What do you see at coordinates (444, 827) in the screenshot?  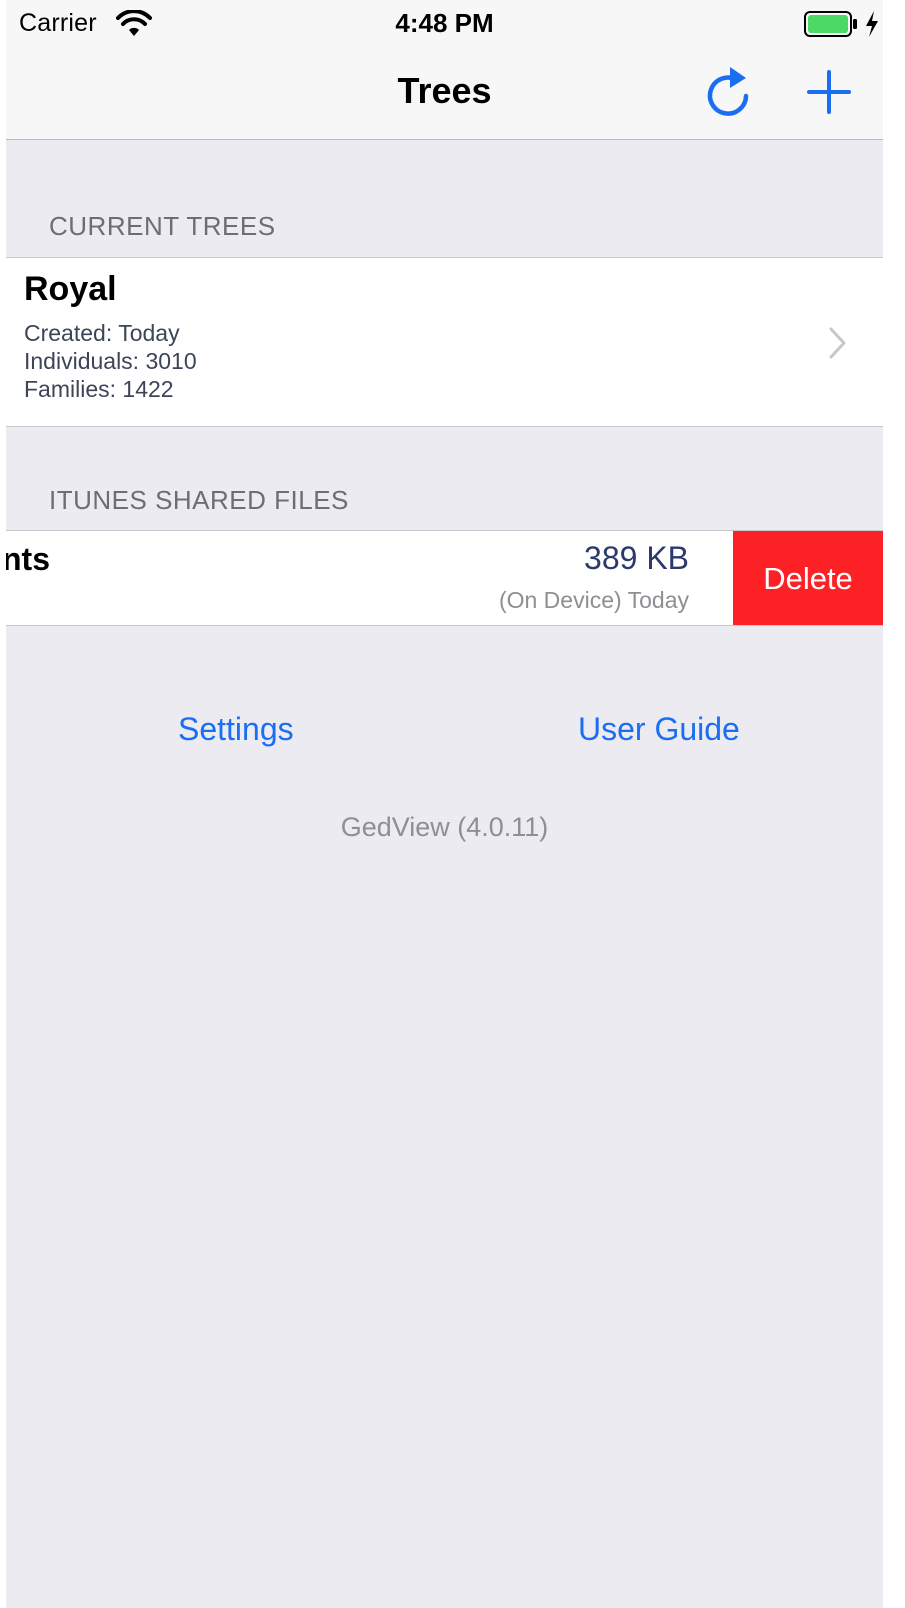 I see `app-version: GedView (4.0.11)` at bounding box center [444, 827].